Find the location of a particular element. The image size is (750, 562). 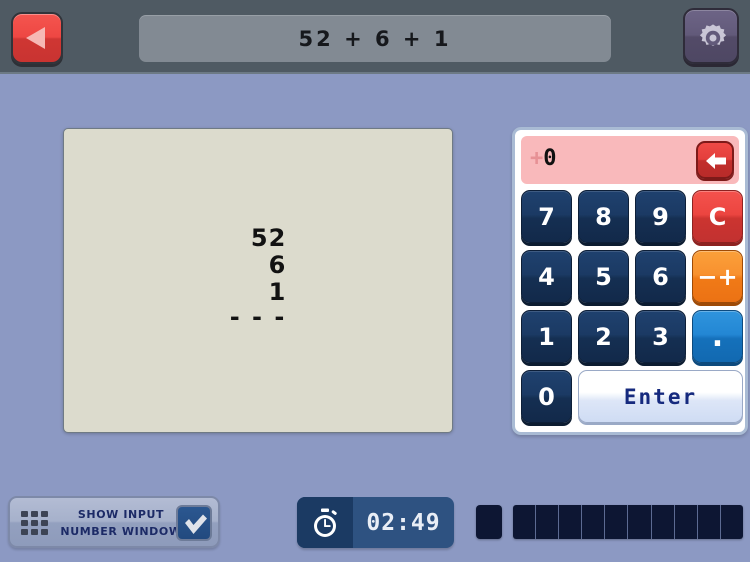

key-7: 7 is located at coordinates (546, 216).